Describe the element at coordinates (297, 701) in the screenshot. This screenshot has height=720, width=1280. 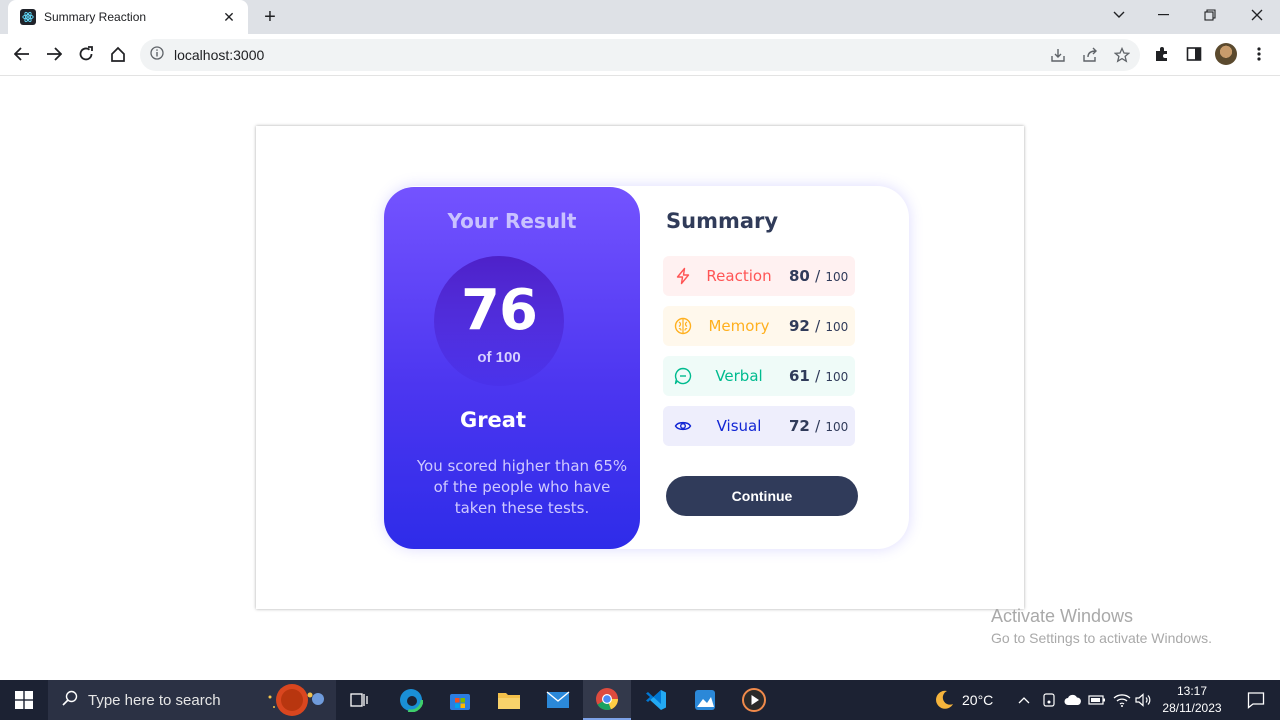
I see `search-highlight-icon` at that location.